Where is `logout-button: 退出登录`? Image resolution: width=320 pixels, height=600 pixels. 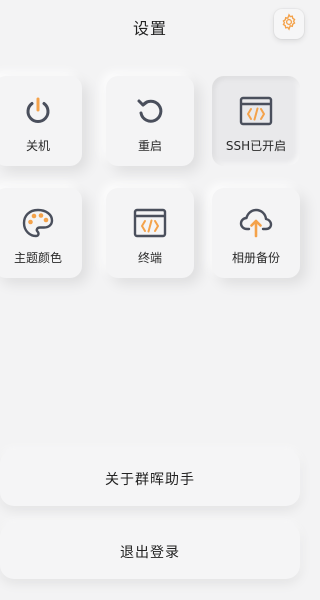 logout-button: 退出登录 is located at coordinates (150, 551).